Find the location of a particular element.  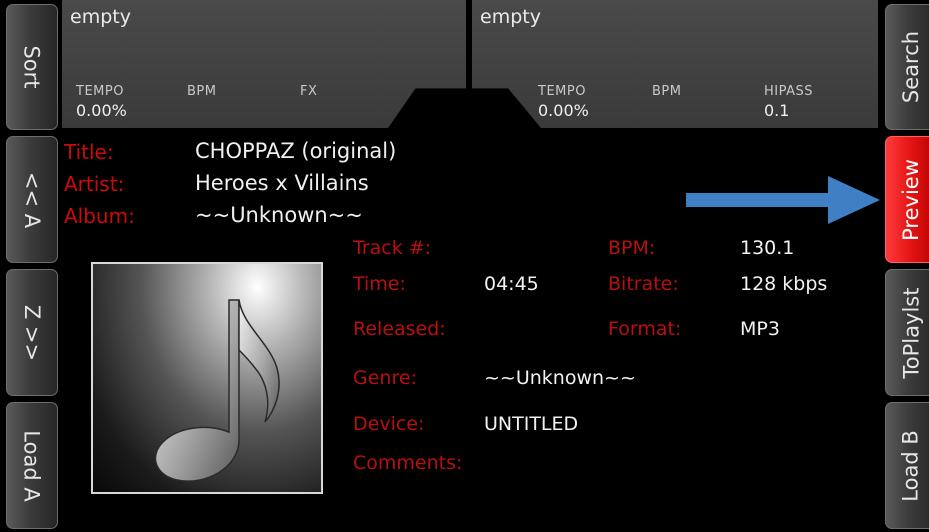

load-a-button: Load A is located at coordinates (32, 465).